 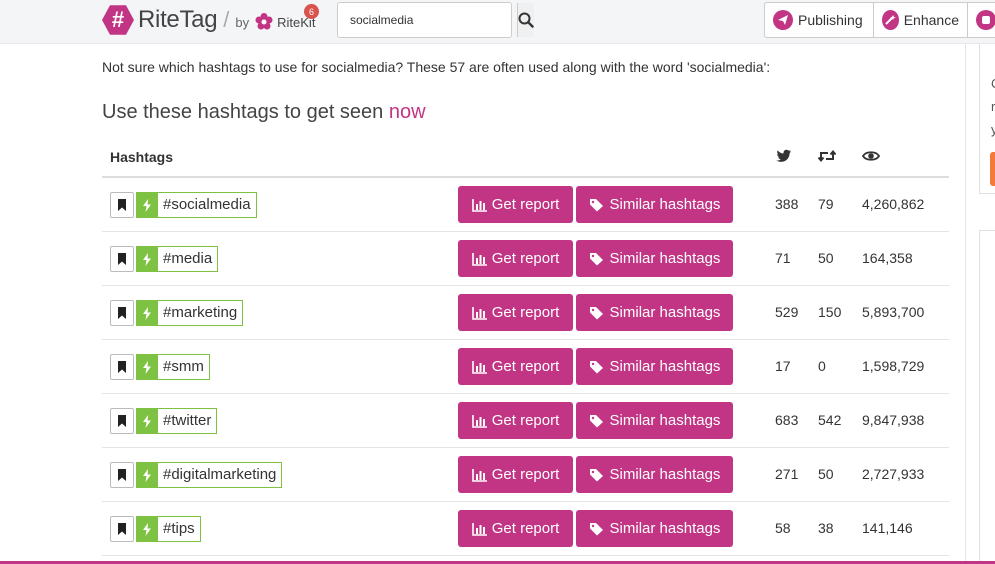 What do you see at coordinates (311, 11) in the screenshot?
I see `notification-badge: 6` at bounding box center [311, 11].